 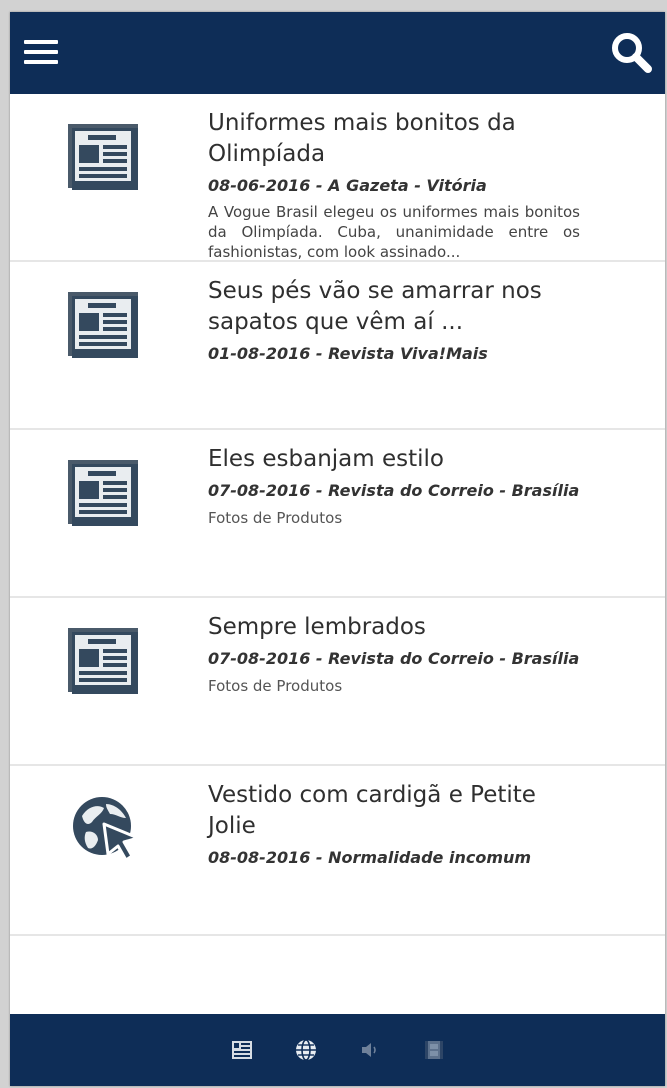 I want to click on search-icon, so click(x=631, y=52).